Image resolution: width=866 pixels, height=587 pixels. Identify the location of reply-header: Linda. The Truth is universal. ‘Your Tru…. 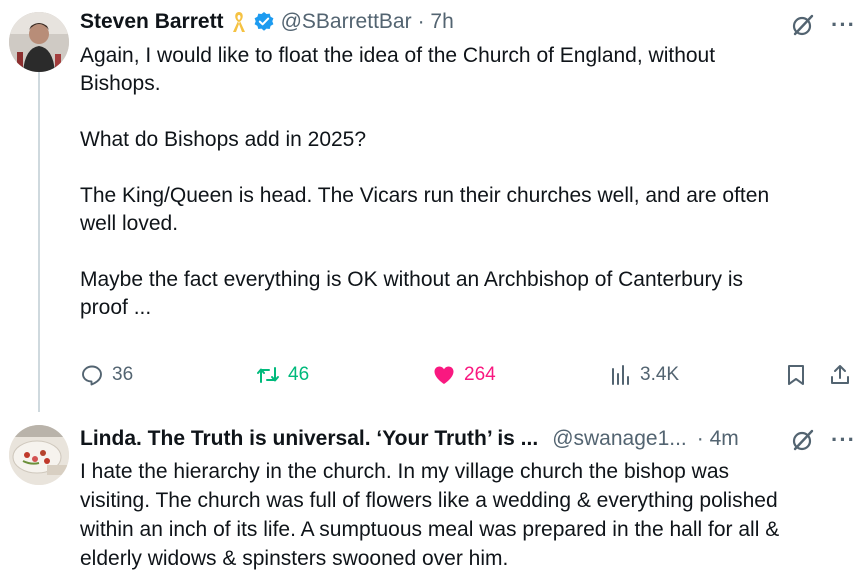
(409, 439).